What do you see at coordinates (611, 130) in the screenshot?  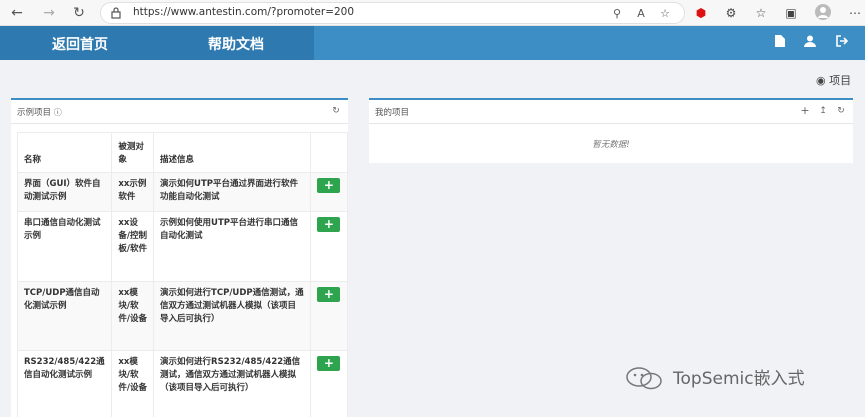 I see `my-projects-panel: 我的项目 + ↥ ↻ 暂无数据!` at bounding box center [611, 130].